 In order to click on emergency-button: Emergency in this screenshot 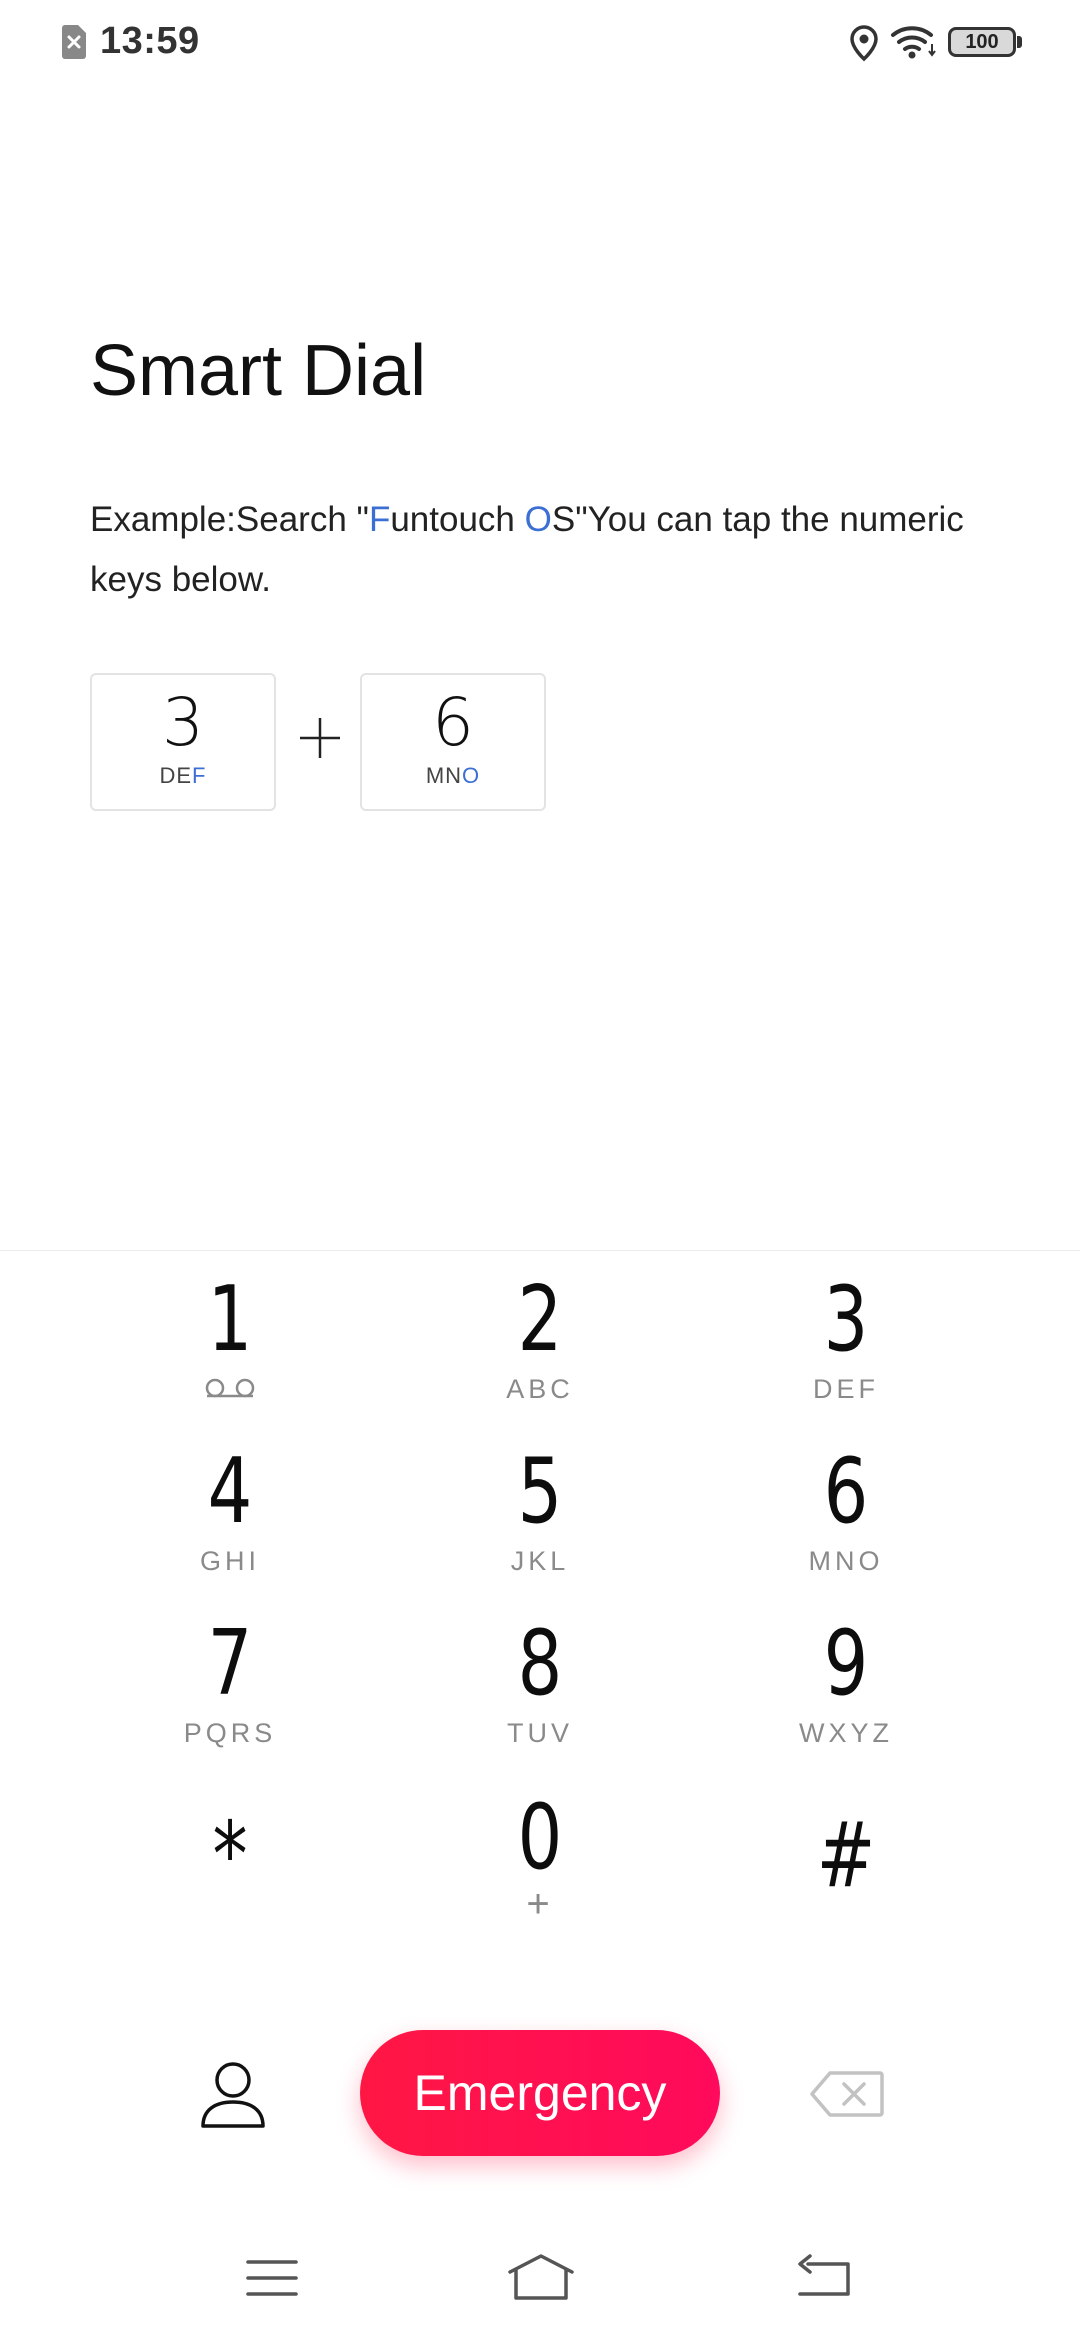, I will do `click(540, 2093)`.